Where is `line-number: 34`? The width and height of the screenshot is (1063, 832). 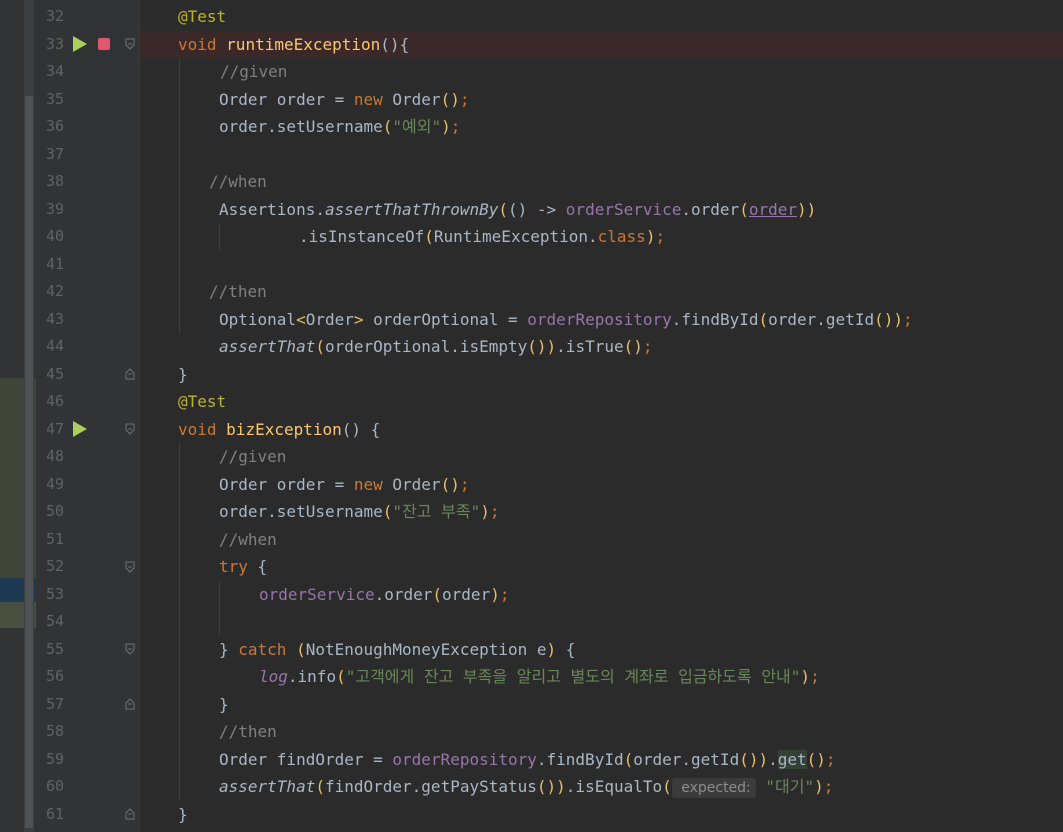
line-number: 34 is located at coordinates (50, 72).